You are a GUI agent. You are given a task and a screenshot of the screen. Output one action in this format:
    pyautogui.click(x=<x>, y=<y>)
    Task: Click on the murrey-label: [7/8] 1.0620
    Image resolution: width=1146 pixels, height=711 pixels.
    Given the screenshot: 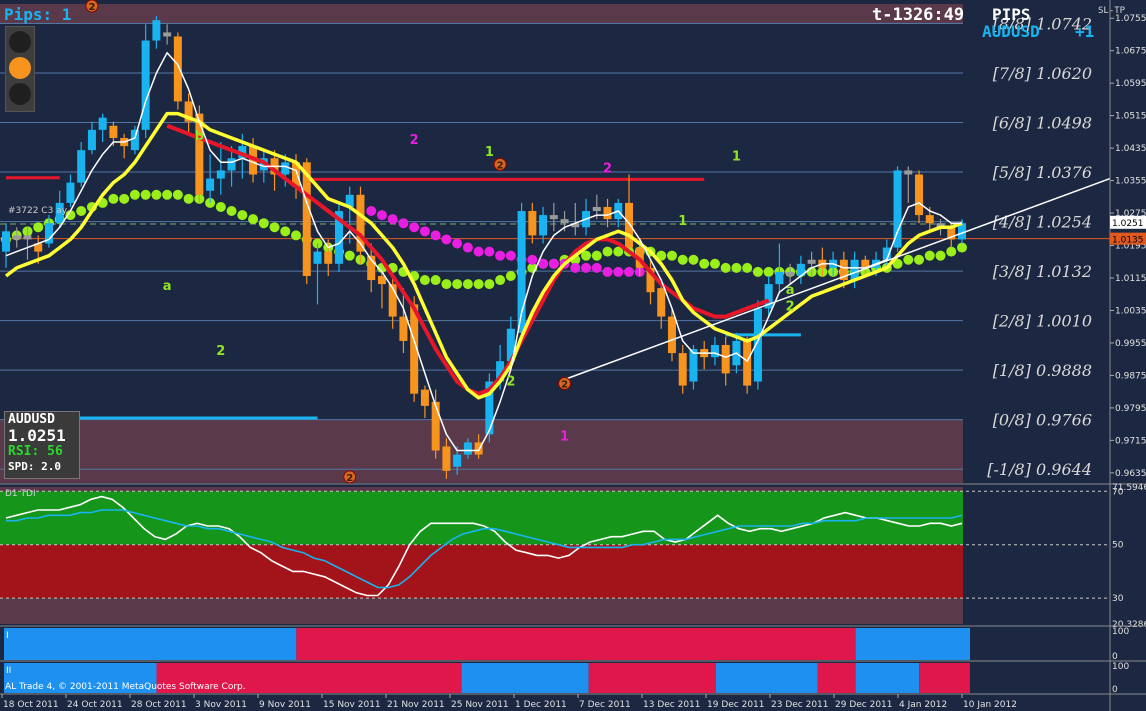 What is the action you would take?
    pyautogui.click(x=1042, y=73)
    